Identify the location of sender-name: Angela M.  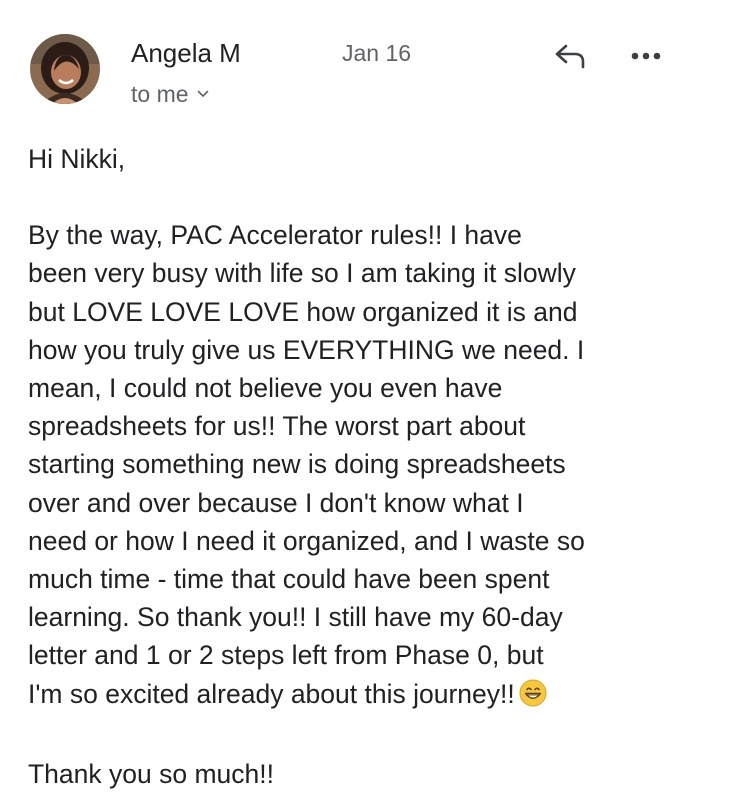
(186, 53).